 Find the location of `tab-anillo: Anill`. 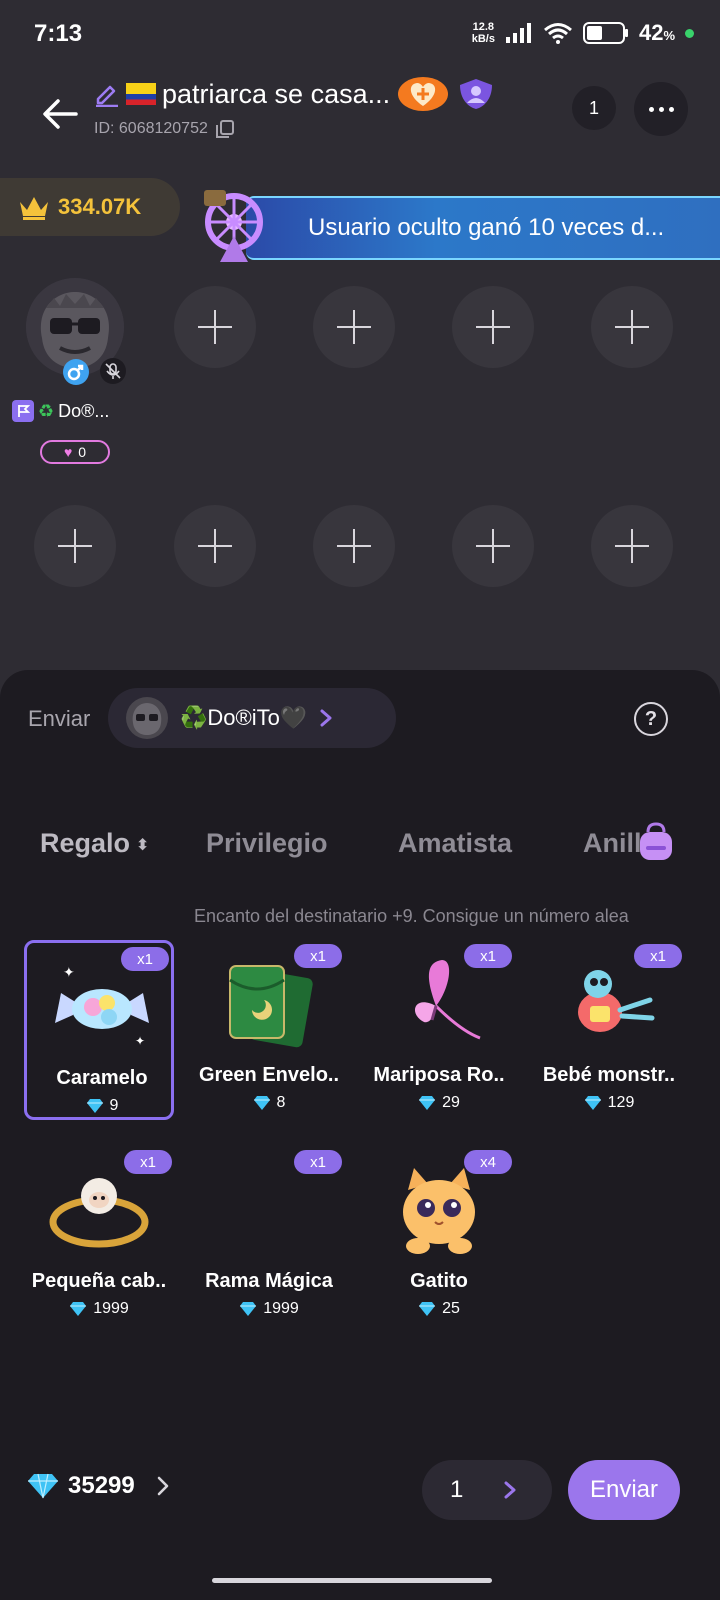

tab-anillo: Anill is located at coordinates (612, 843).